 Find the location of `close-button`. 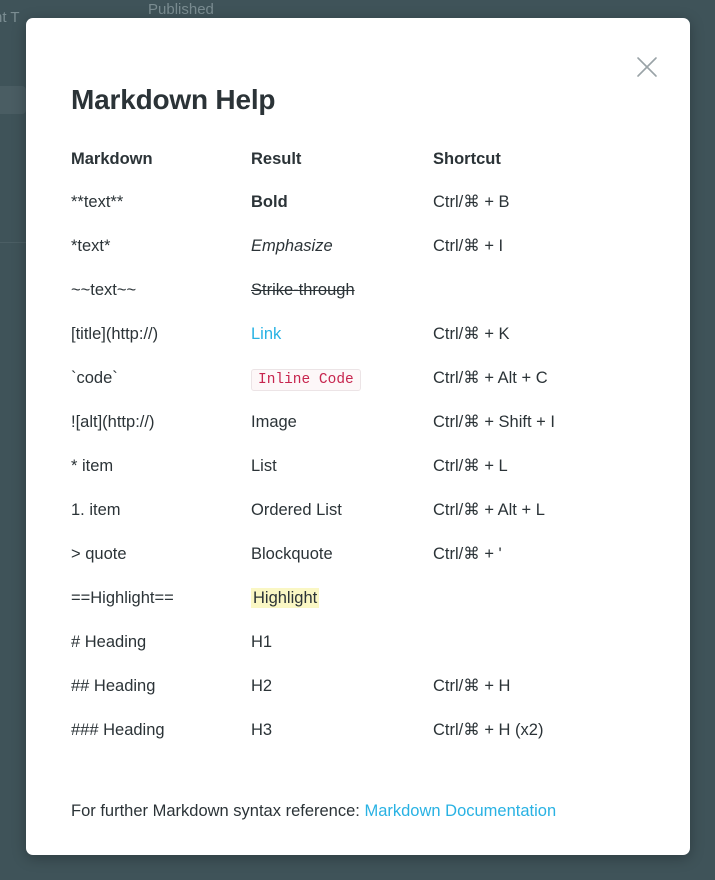

close-button is located at coordinates (647, 67).